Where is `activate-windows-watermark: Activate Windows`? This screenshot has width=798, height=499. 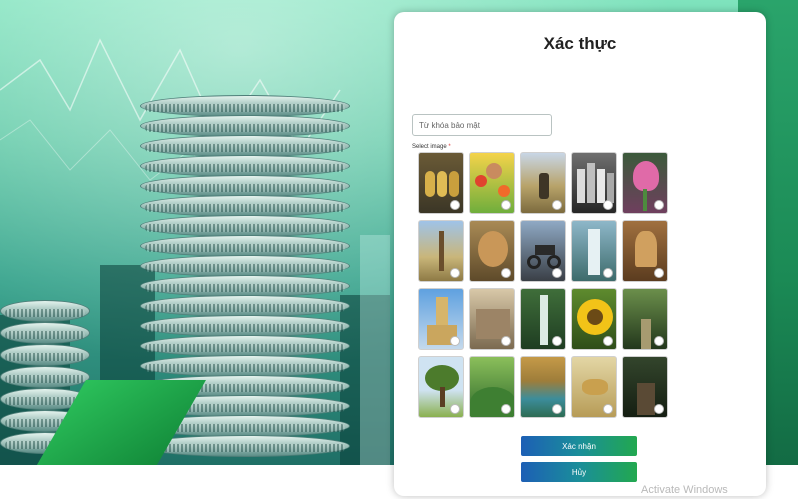 activate-windows-watermark: Activate Windows is located at coordinates (684, 490).